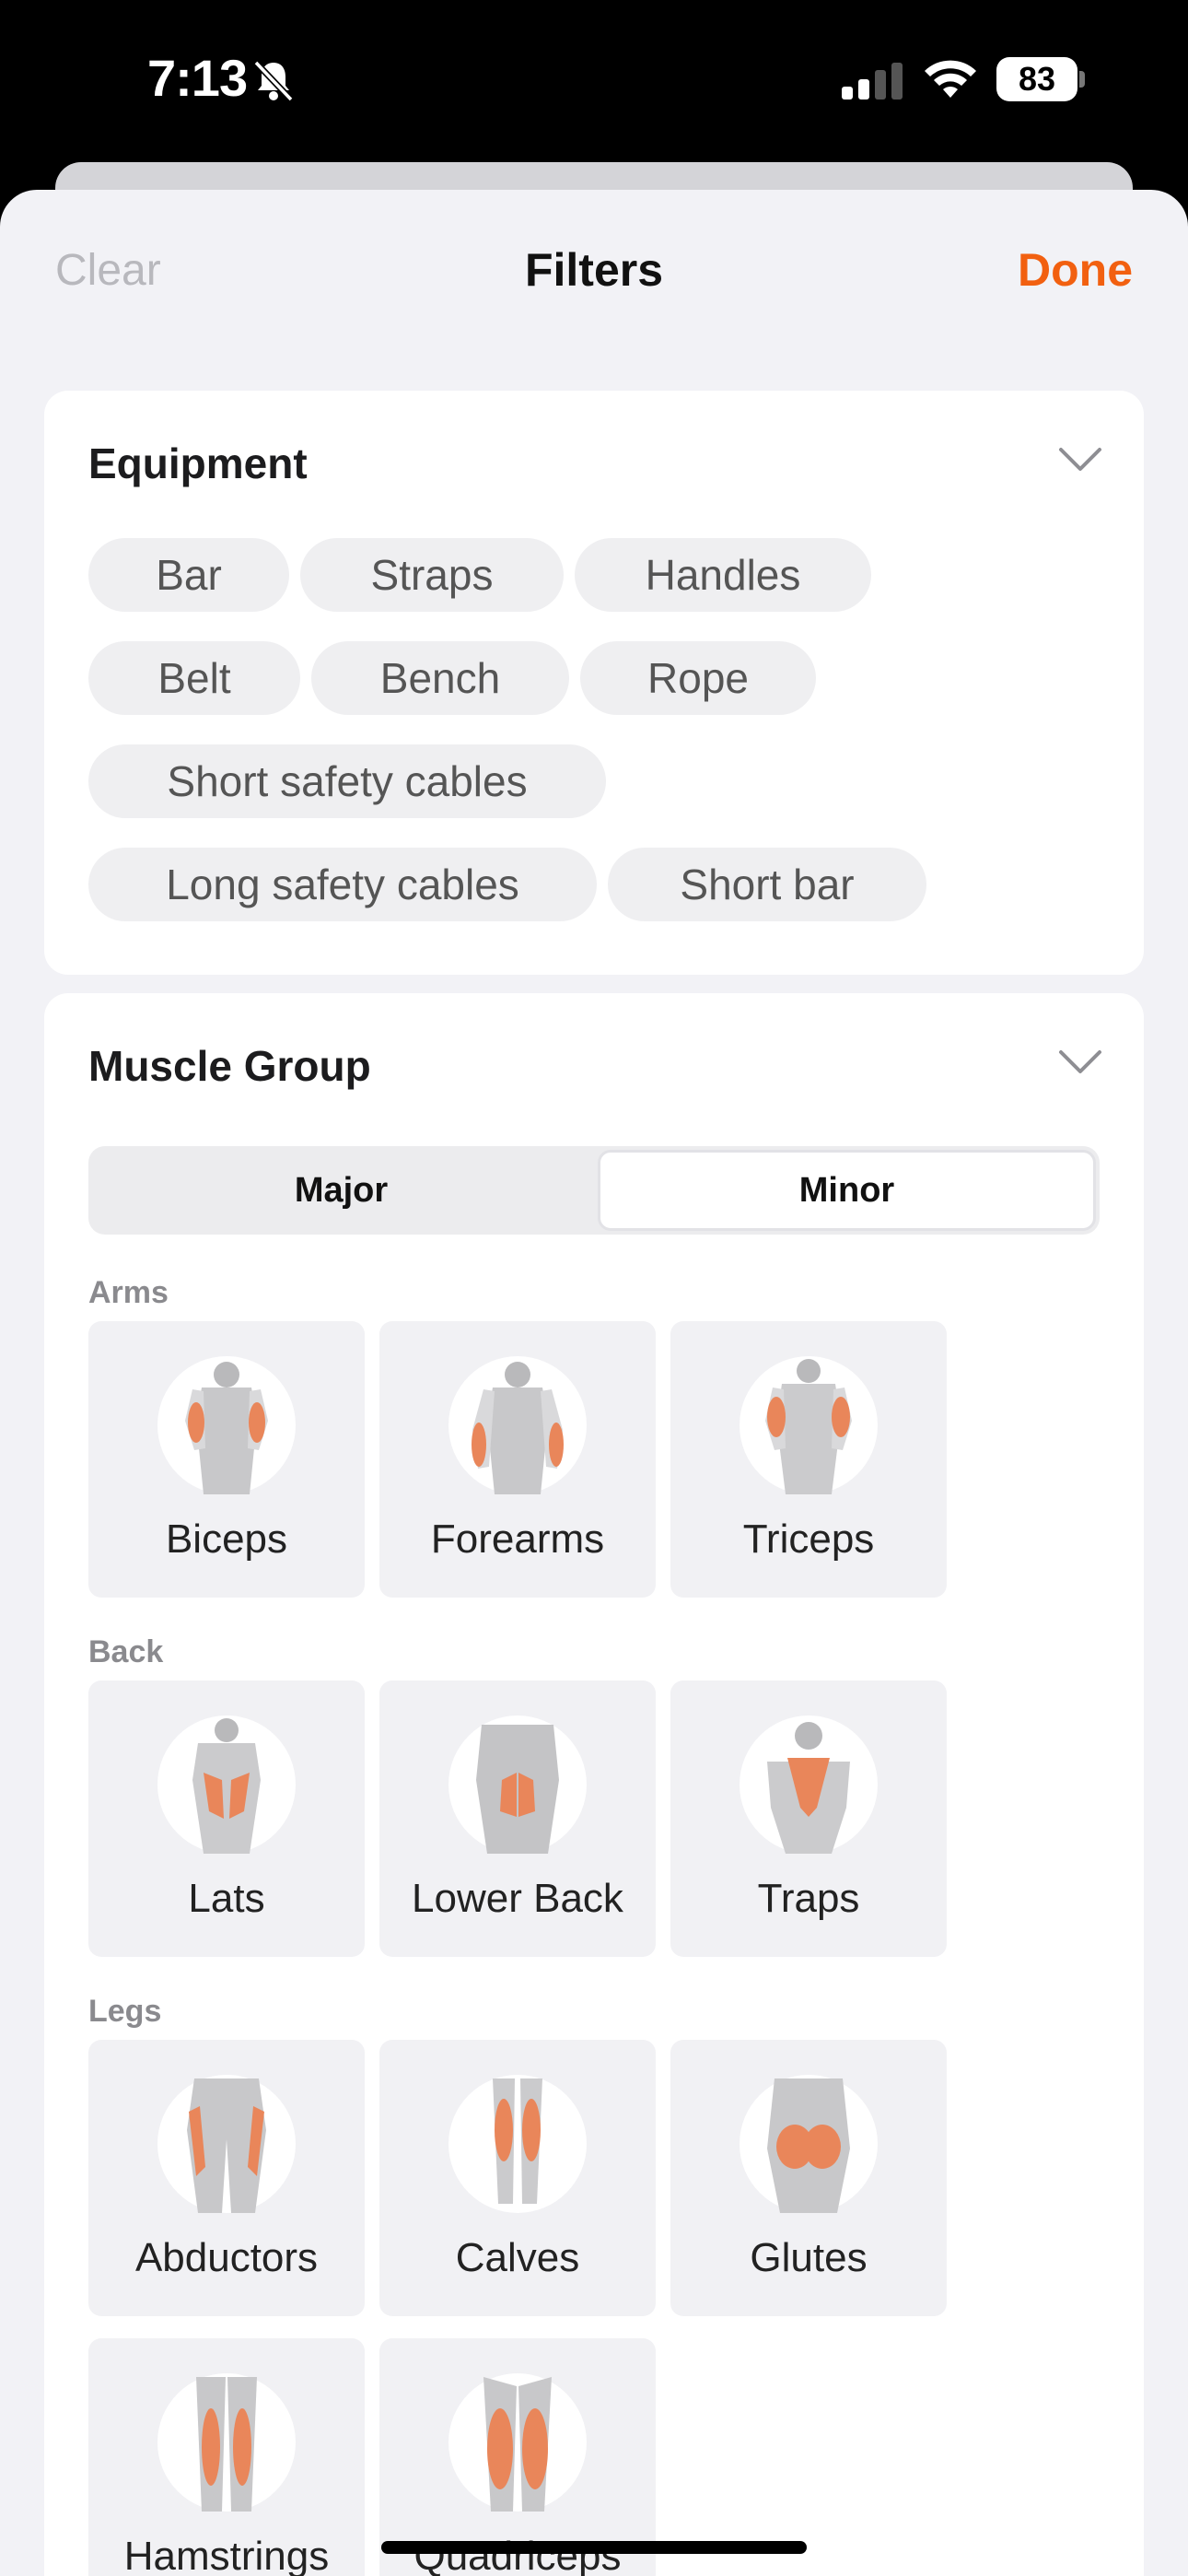  What do you see at coordinates (809, 1784) in the screenshot?
I see `traps-icon` at bounding box center [809, 1784].